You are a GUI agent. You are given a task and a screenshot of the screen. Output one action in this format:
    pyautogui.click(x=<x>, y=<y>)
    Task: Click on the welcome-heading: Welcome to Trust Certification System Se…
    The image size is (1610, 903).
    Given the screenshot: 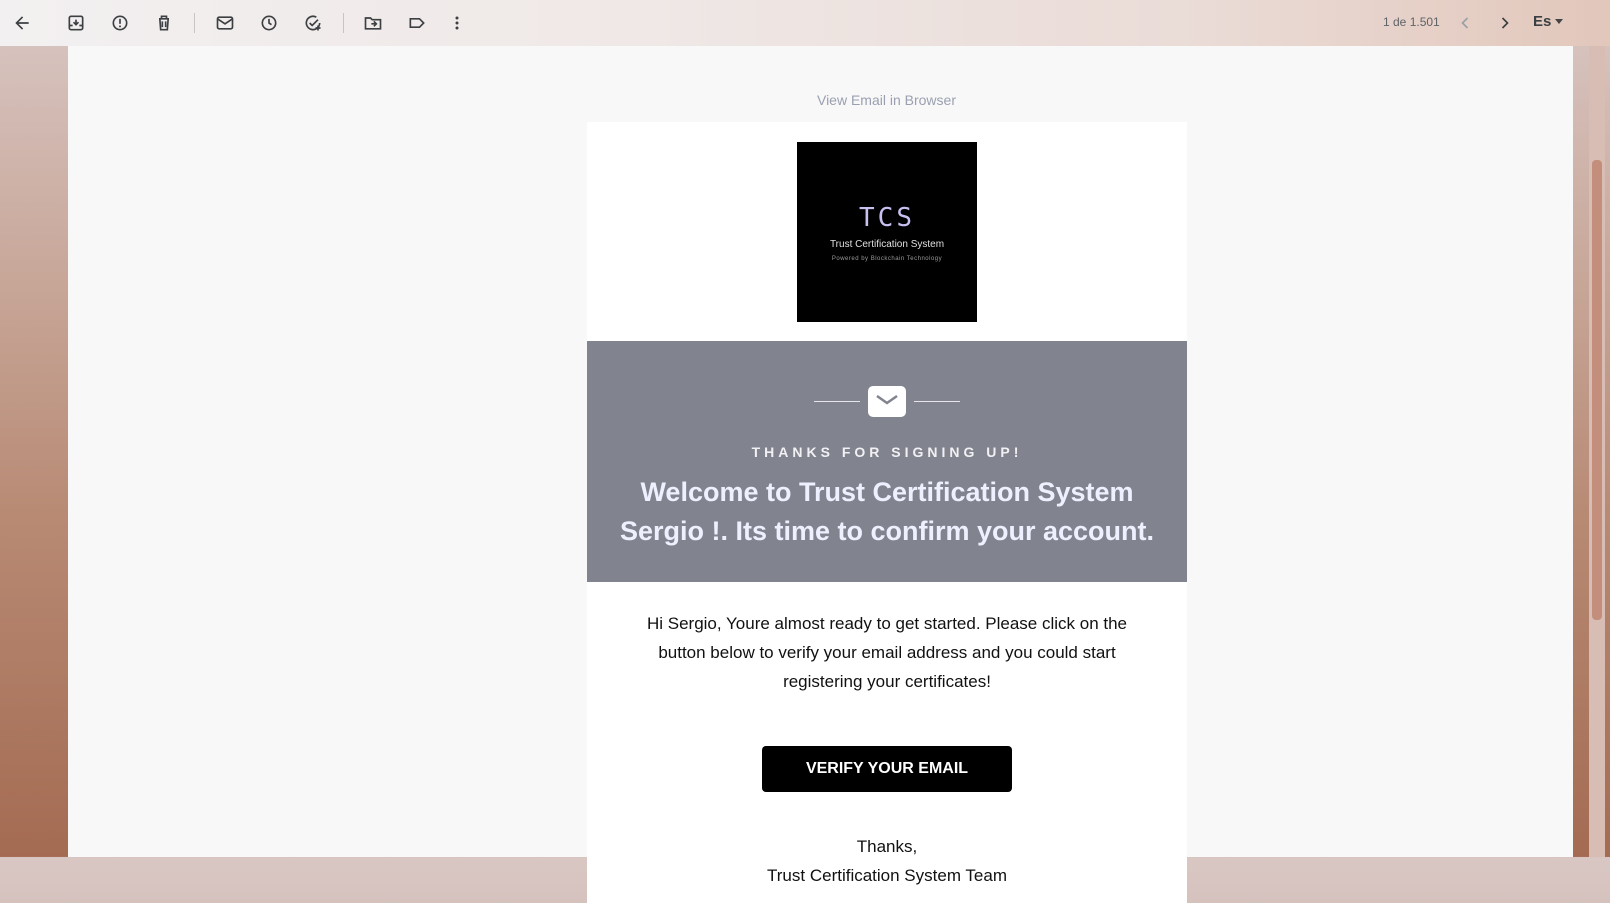 What is the action you would take?
    pyautogui.click(x=887, y=511)
    